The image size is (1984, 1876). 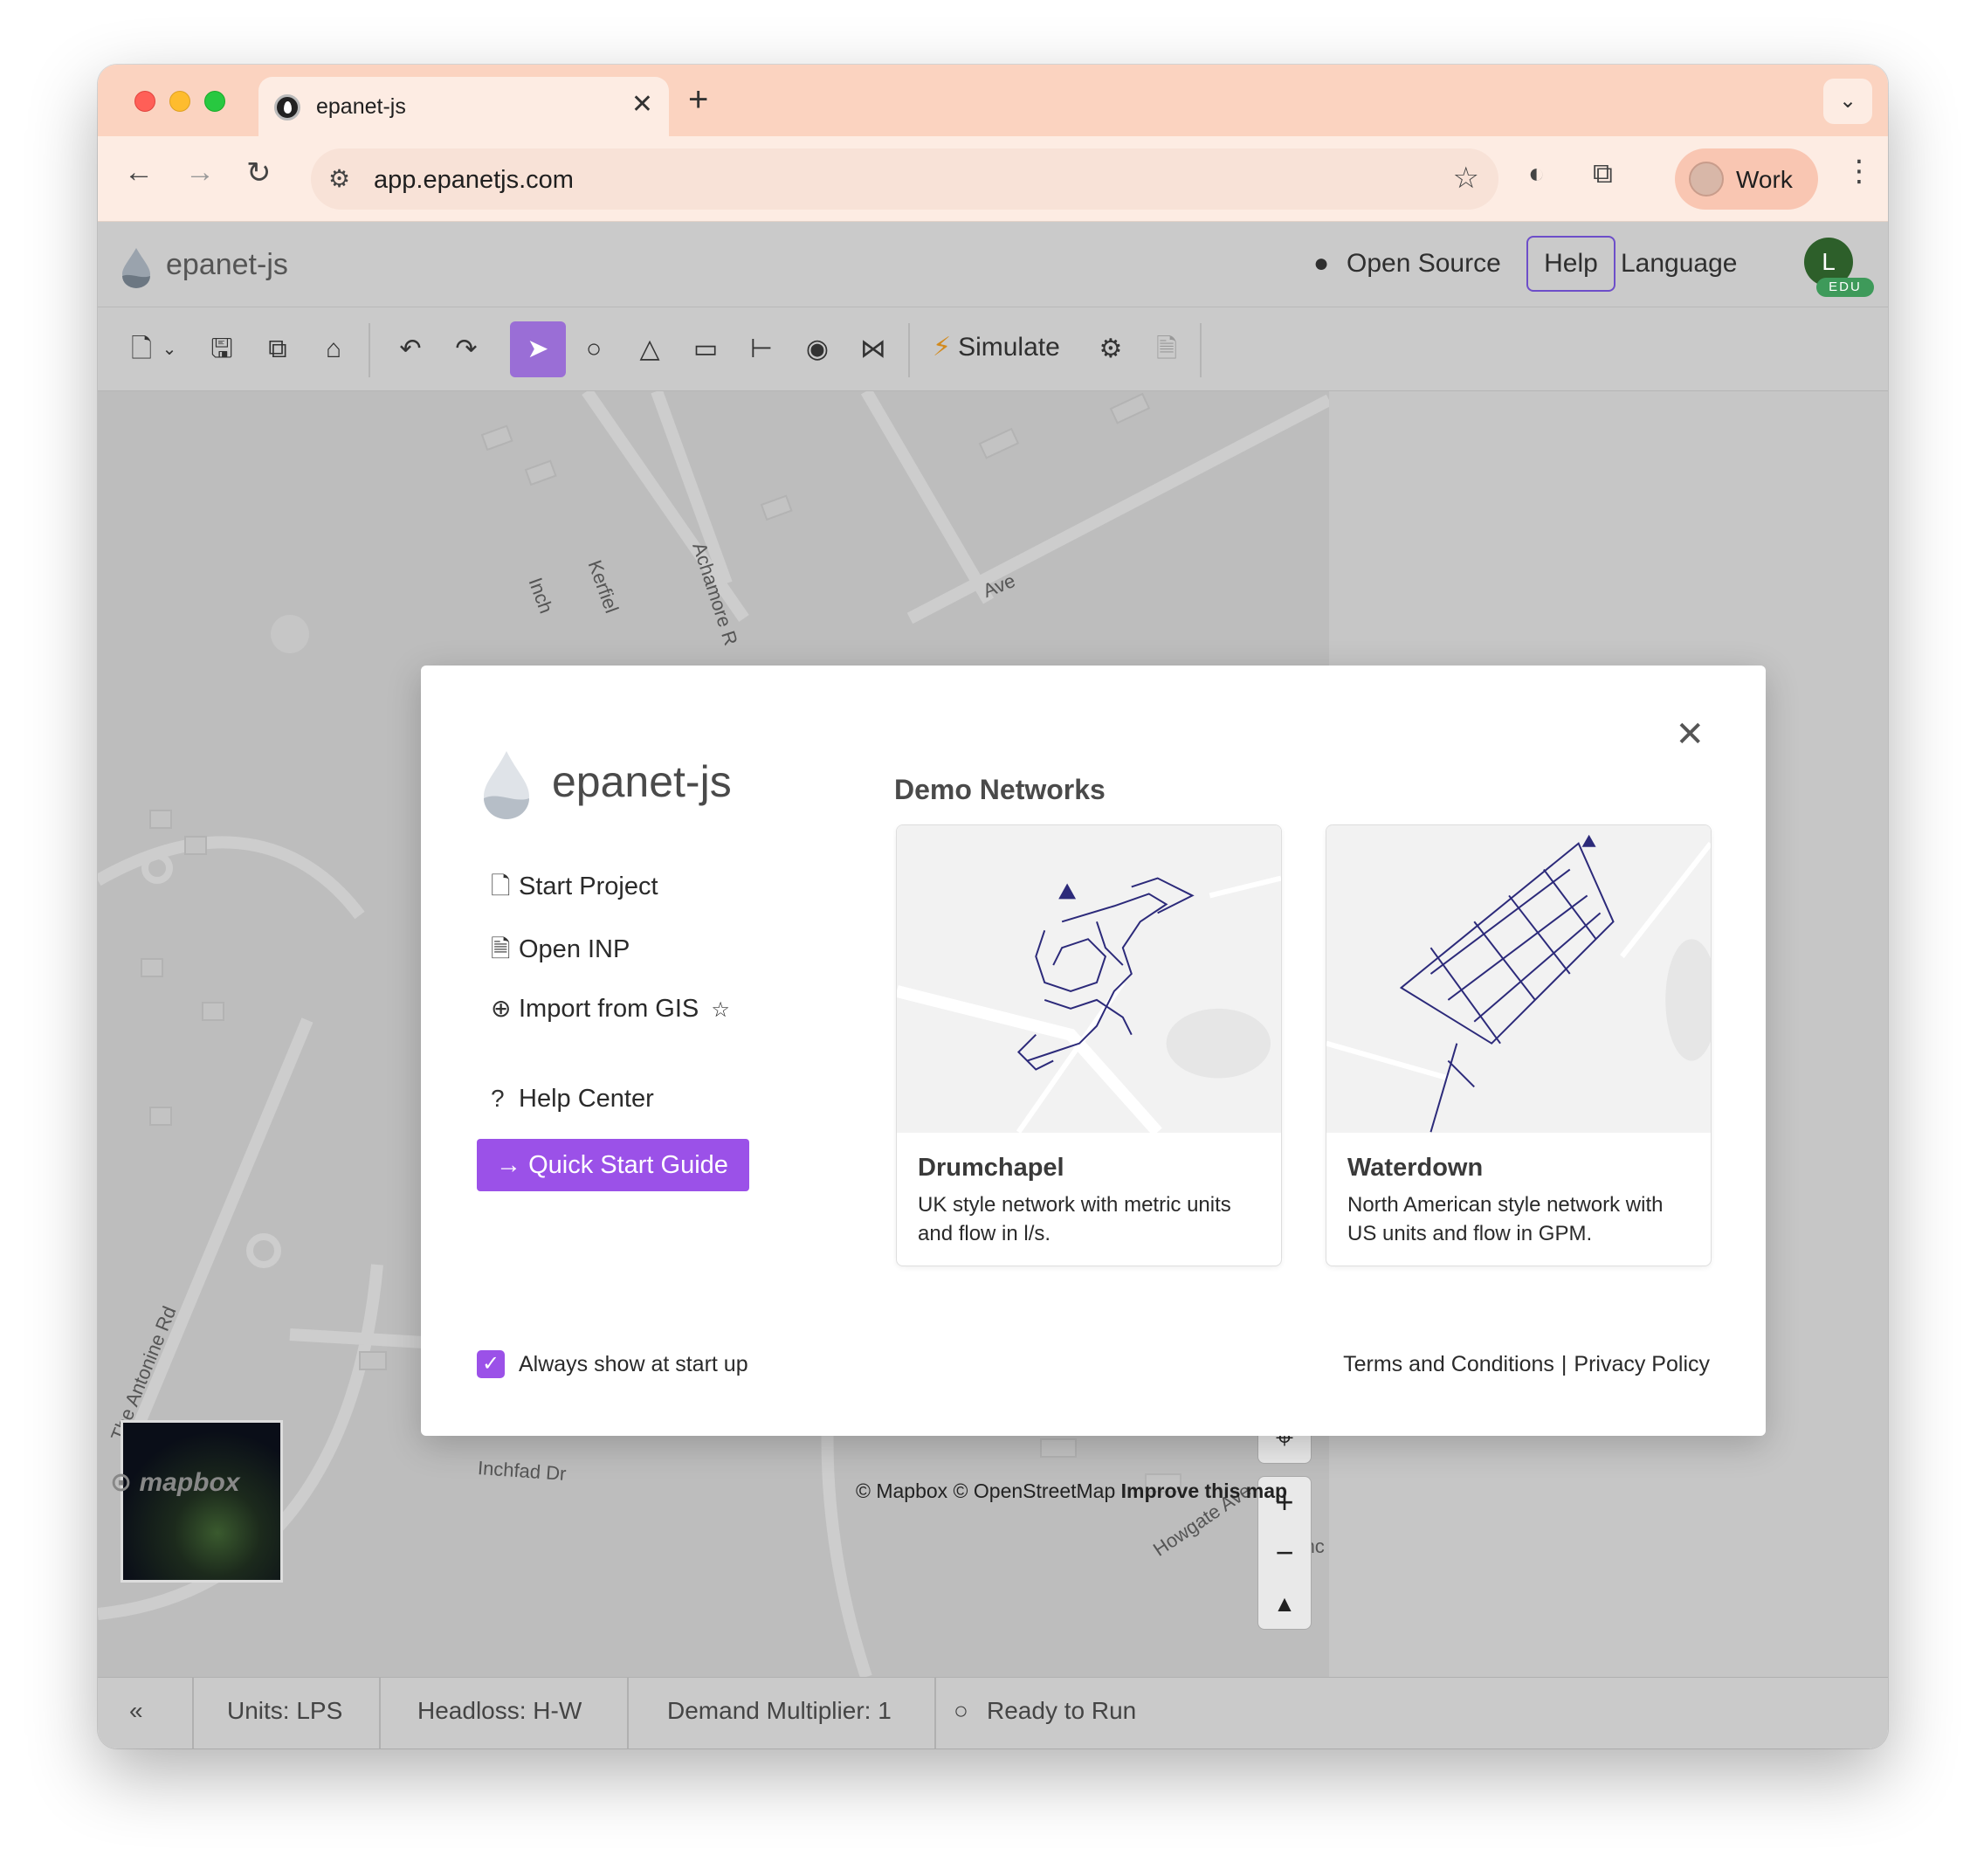 I want to click on open-inp-label: Open INP, so click(x=574, y=949).